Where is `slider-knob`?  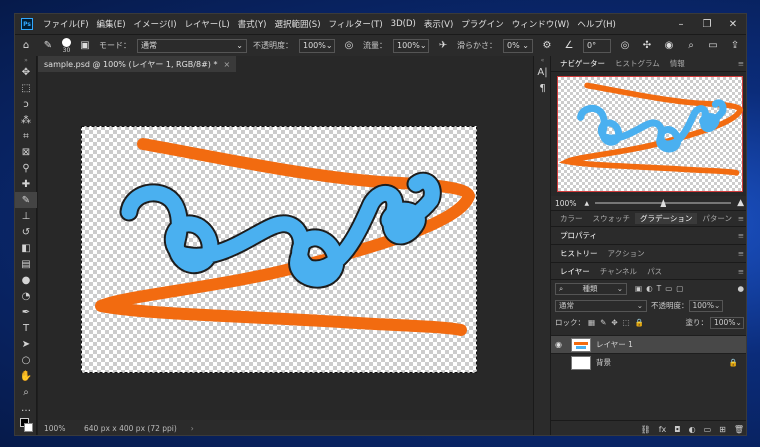
slider-knob is located at coordinates (663, 203).